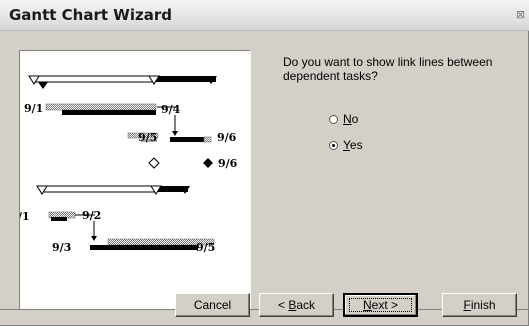 The width and height of the screenshot is (529, 326). Describe the element at coordinates (171, 109) in the screenshot. I see `preview-label: 9/4` at that location.